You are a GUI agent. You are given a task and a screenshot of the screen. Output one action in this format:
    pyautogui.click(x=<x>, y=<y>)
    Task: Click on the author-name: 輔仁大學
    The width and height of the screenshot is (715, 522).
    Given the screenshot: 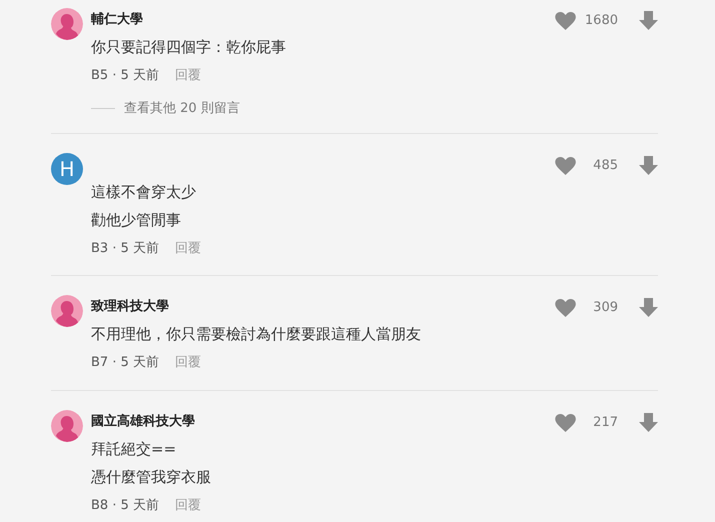 What is the action you would take?
    pyautogui.click(x=323, y=19)
    